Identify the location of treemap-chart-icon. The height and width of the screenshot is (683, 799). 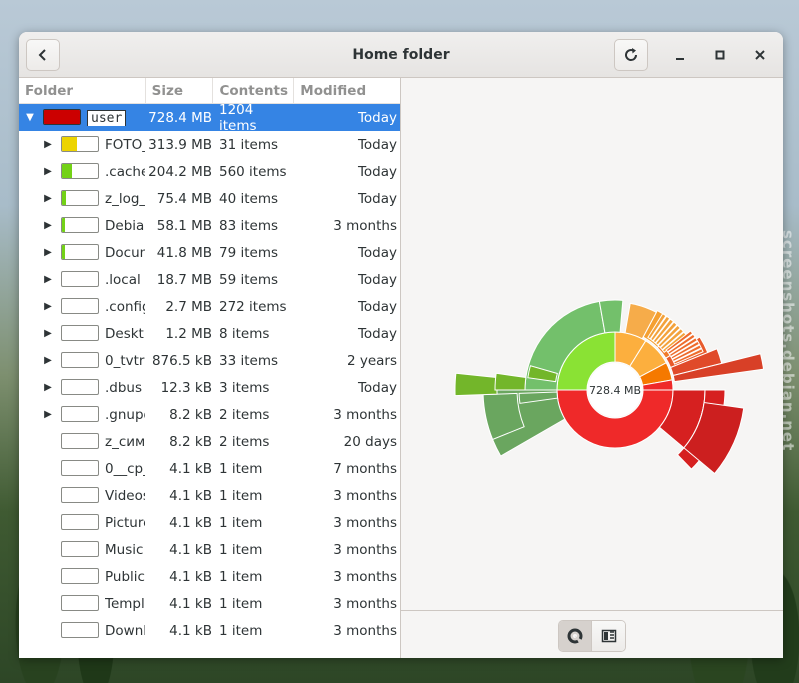
(608, 636).